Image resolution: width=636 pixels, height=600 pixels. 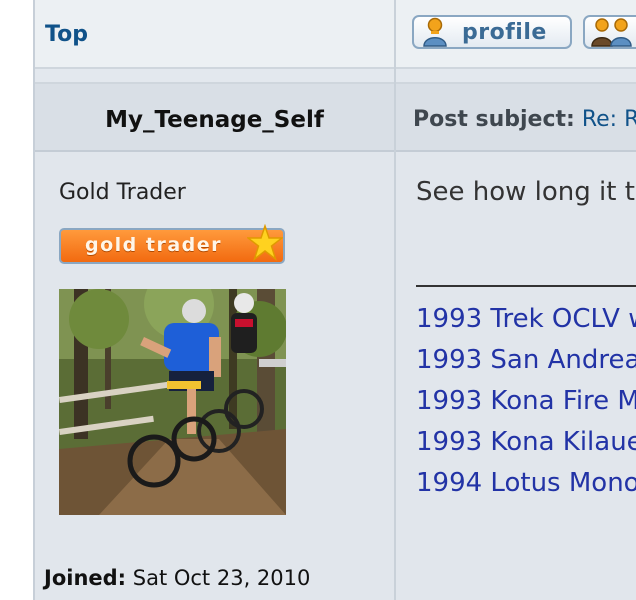 I want to click on post-subject: Post subject: Re: R, so click(x=524, y=119).